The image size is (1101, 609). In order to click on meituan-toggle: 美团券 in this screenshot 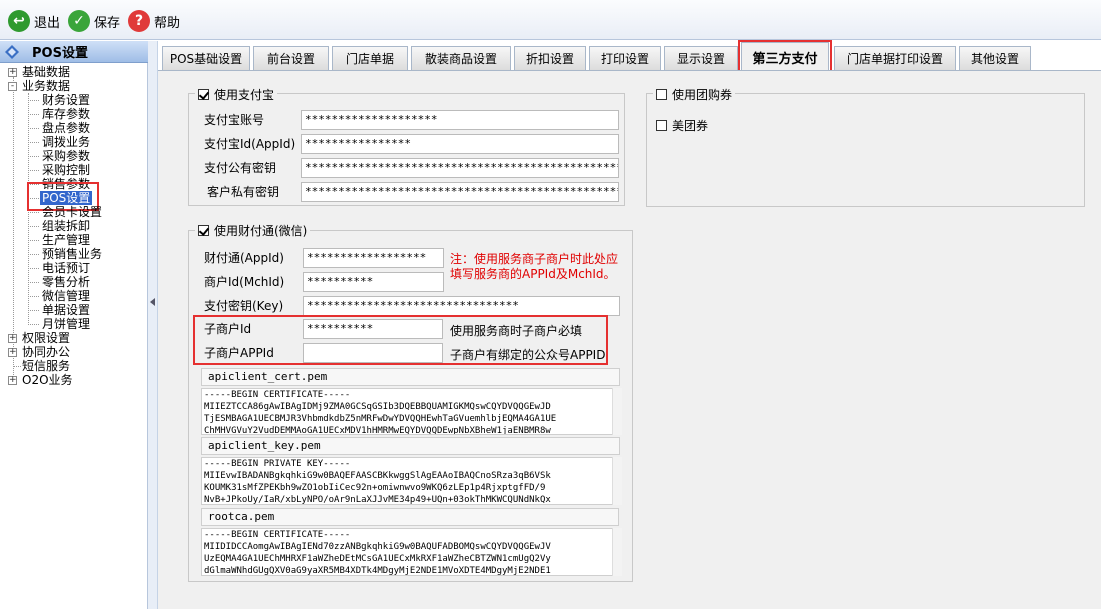, I will do `click(682, 125)`.